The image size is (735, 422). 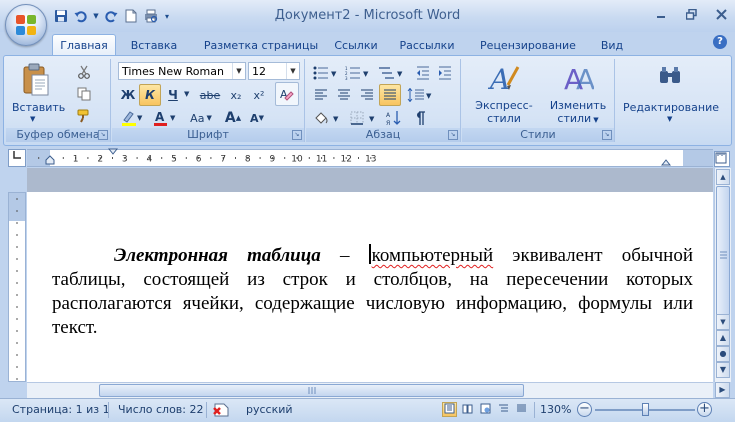 What do you see at coordinates (723, 338) in the screenshot?
I see `previous-page-button: ▲` at bounding box center [723, 338].